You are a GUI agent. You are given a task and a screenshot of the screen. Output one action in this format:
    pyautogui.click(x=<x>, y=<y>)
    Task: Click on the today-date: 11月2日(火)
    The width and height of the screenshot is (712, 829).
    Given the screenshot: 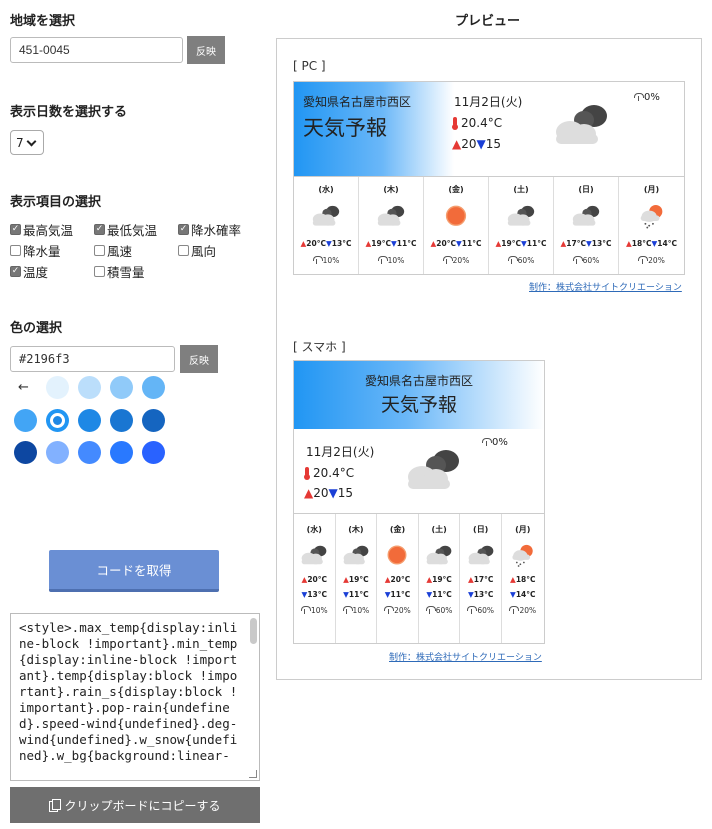 What is the action you would take?
    pyautogui.click(x=340, y=452)
    